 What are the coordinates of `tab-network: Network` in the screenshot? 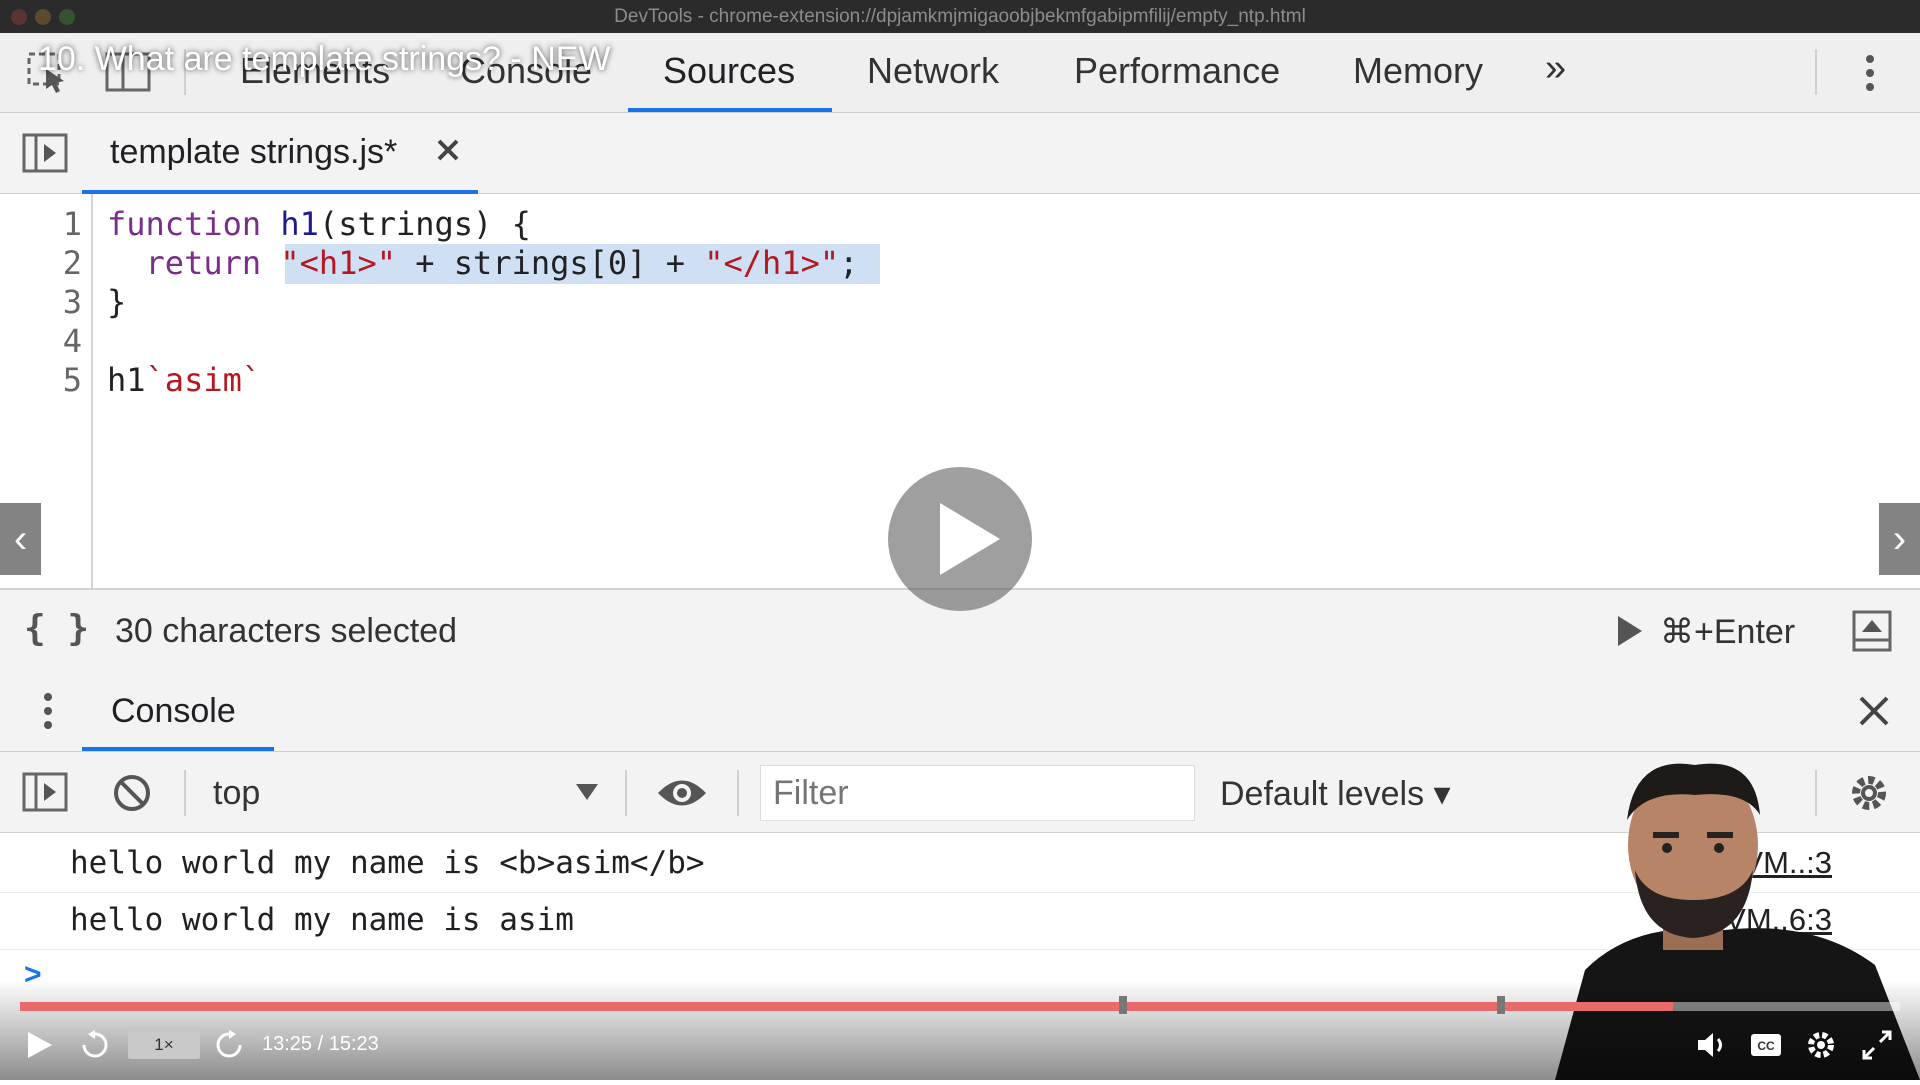 It's located at (933, 71).